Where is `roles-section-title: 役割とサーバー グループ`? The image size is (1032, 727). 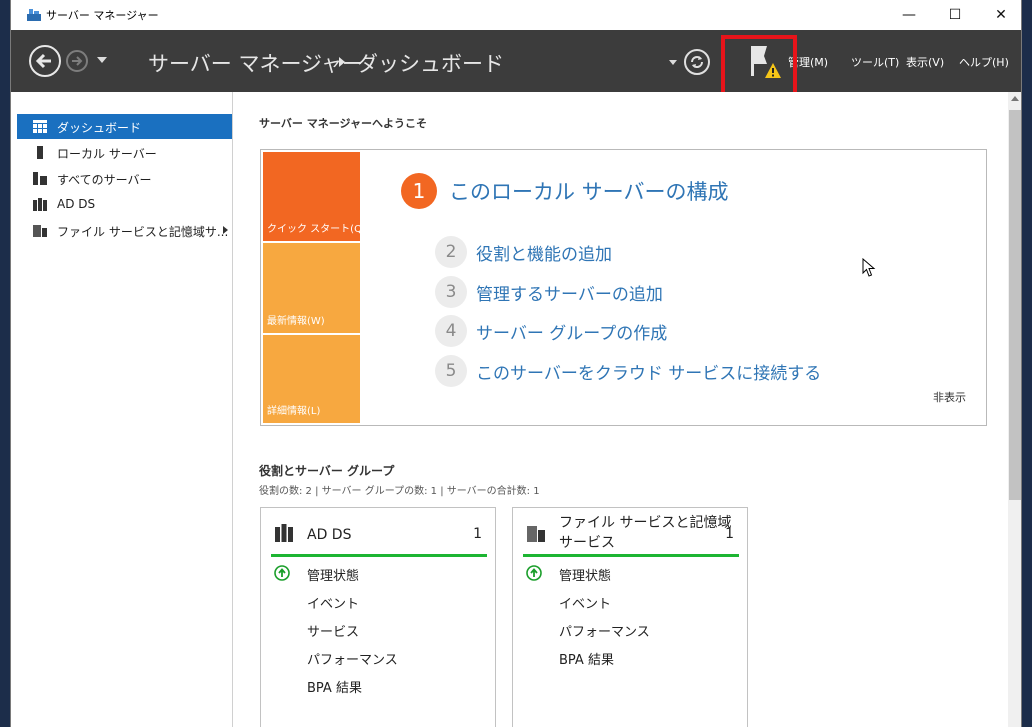 roles-section-title: 役割とサーバー グループ is located at coordinates (327, 471).